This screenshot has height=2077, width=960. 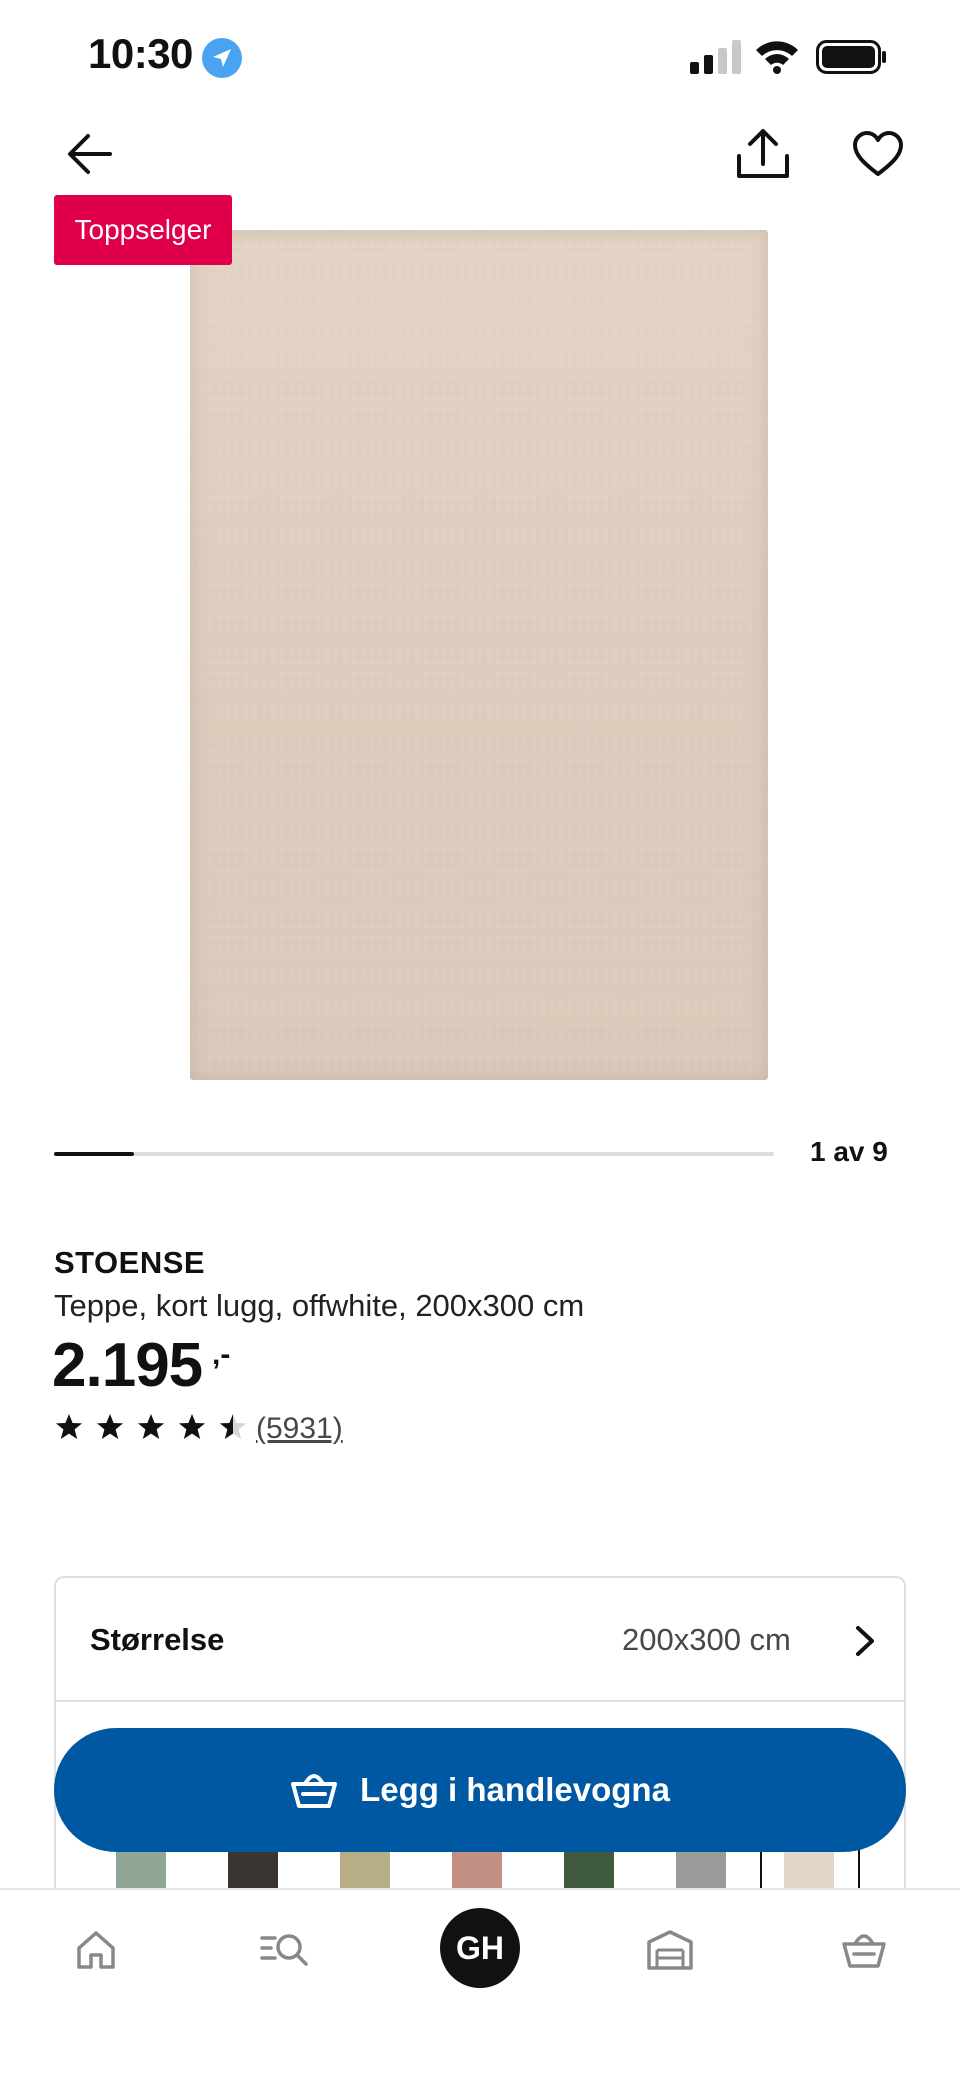 What do you see at coordinates (480, 1948) in the screenshot?
I see `profile-avatar: GH` at bounding box center [480, 1948].